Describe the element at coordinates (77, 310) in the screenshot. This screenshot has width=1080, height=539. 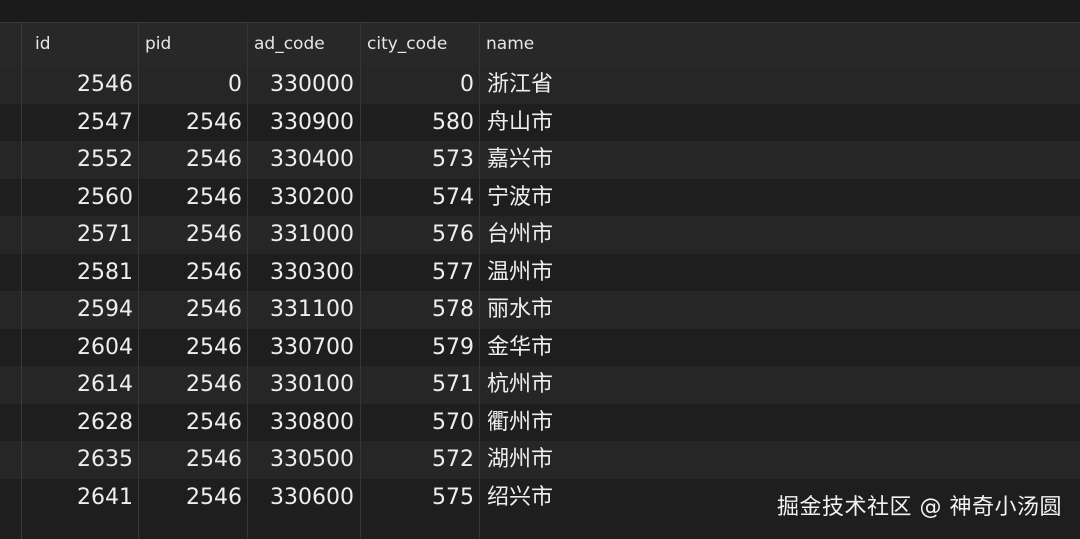
I see `cell-id: 2594` at that location.